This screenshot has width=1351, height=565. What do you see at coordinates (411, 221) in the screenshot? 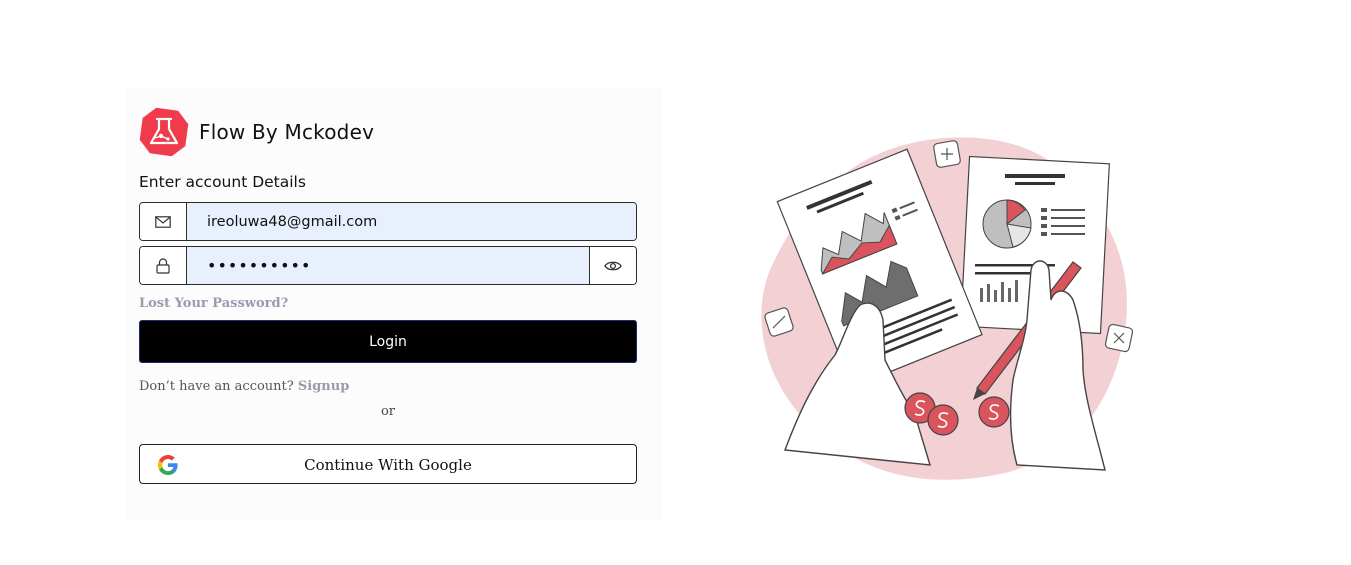
I see `email-input` at bounding box center [411, 221].